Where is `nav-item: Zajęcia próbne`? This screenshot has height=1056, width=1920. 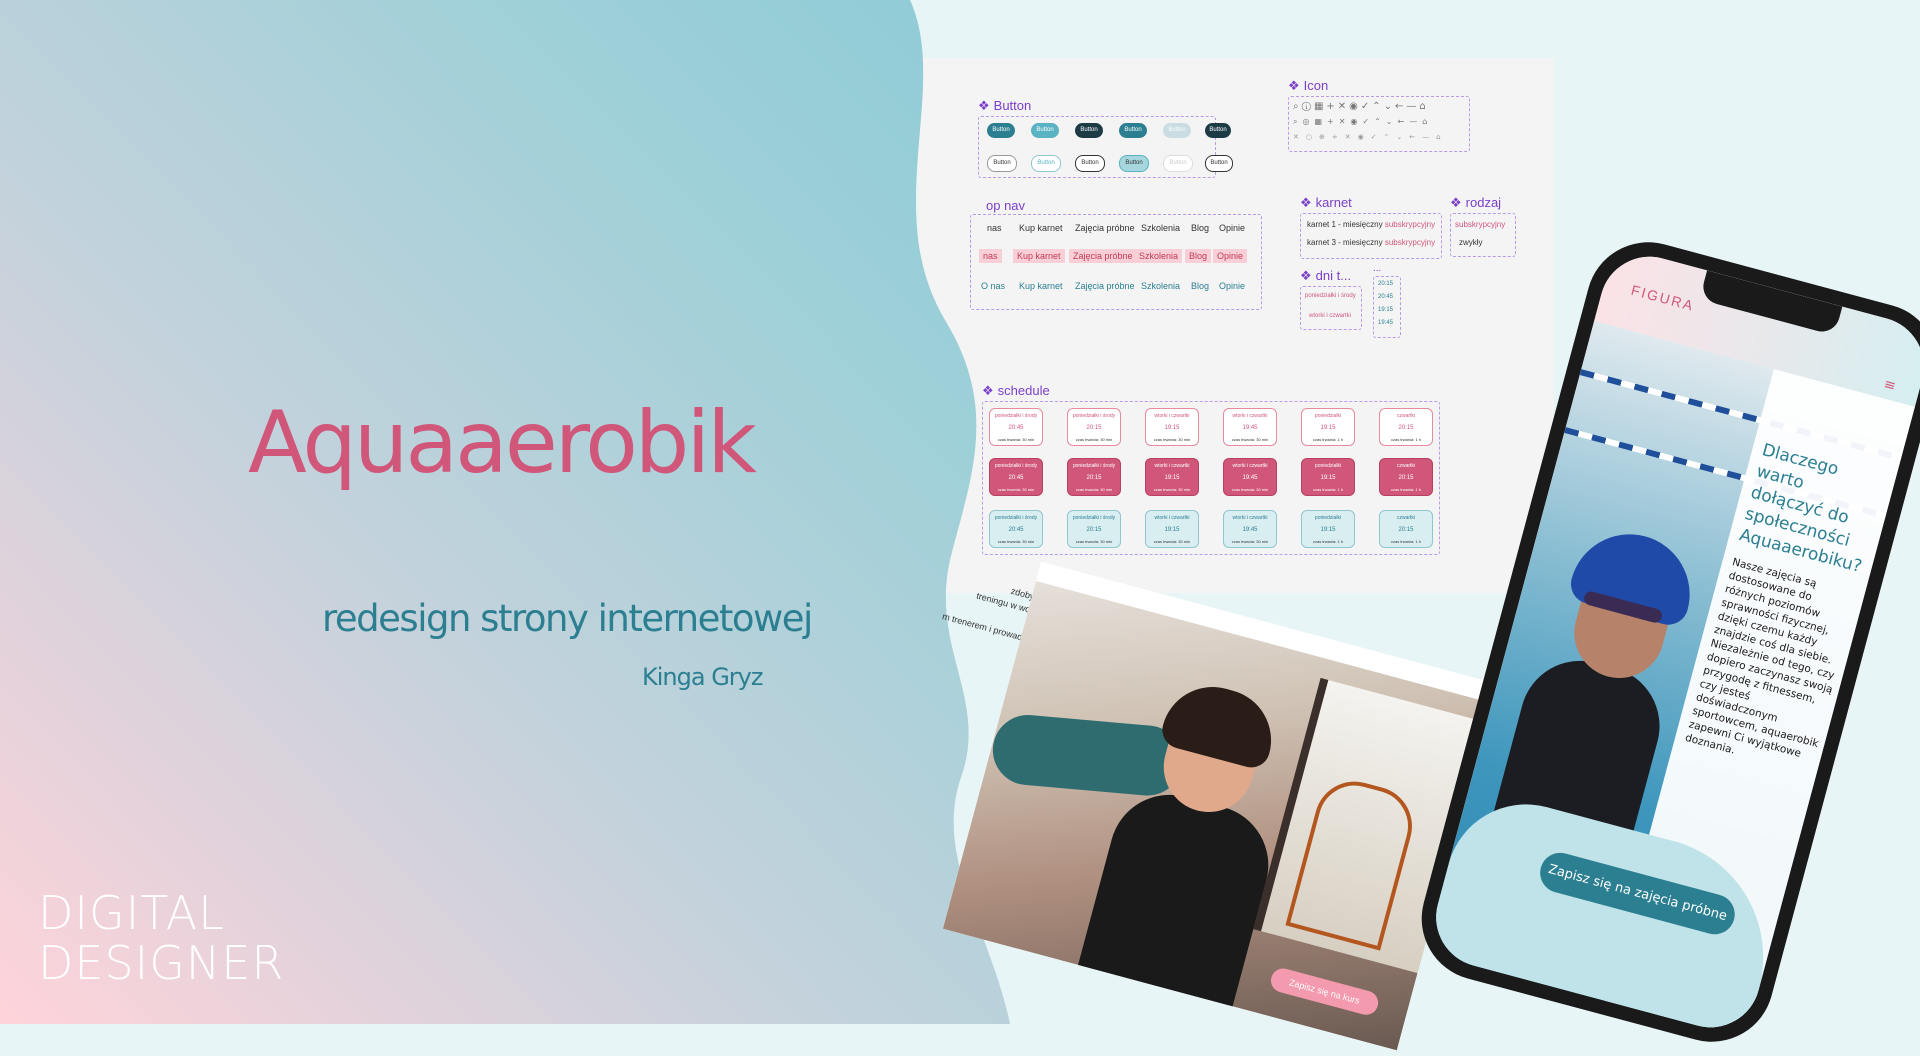 nav-item: Zajęcia próbne is located at coordinates (1105, 228).